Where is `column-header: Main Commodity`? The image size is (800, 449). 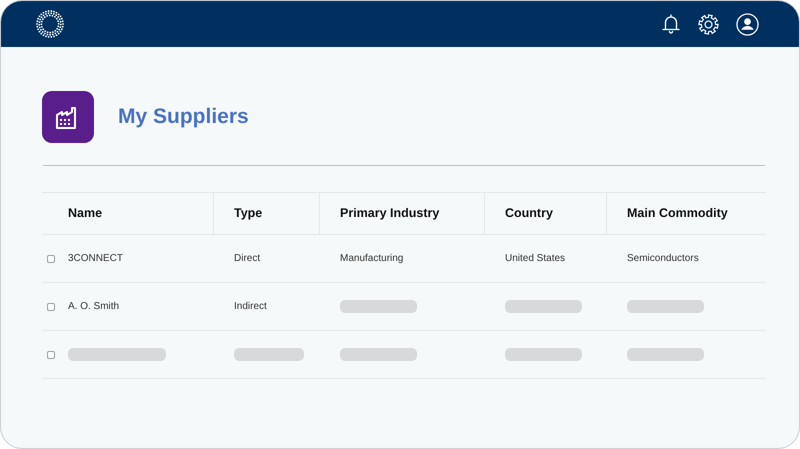 column-header: Main Commodity is located at coordinates (686, 213).